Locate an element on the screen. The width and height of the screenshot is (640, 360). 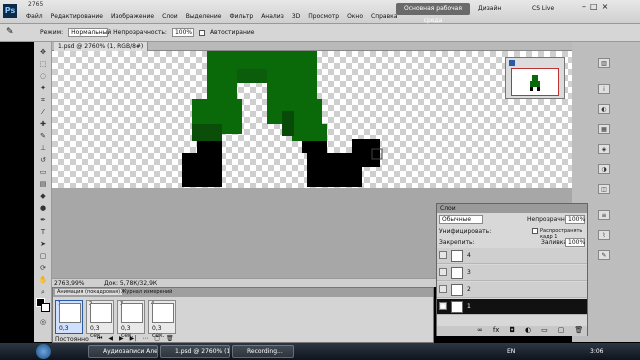
histogram-icon: ▥ is located at coordinates (604, 63).